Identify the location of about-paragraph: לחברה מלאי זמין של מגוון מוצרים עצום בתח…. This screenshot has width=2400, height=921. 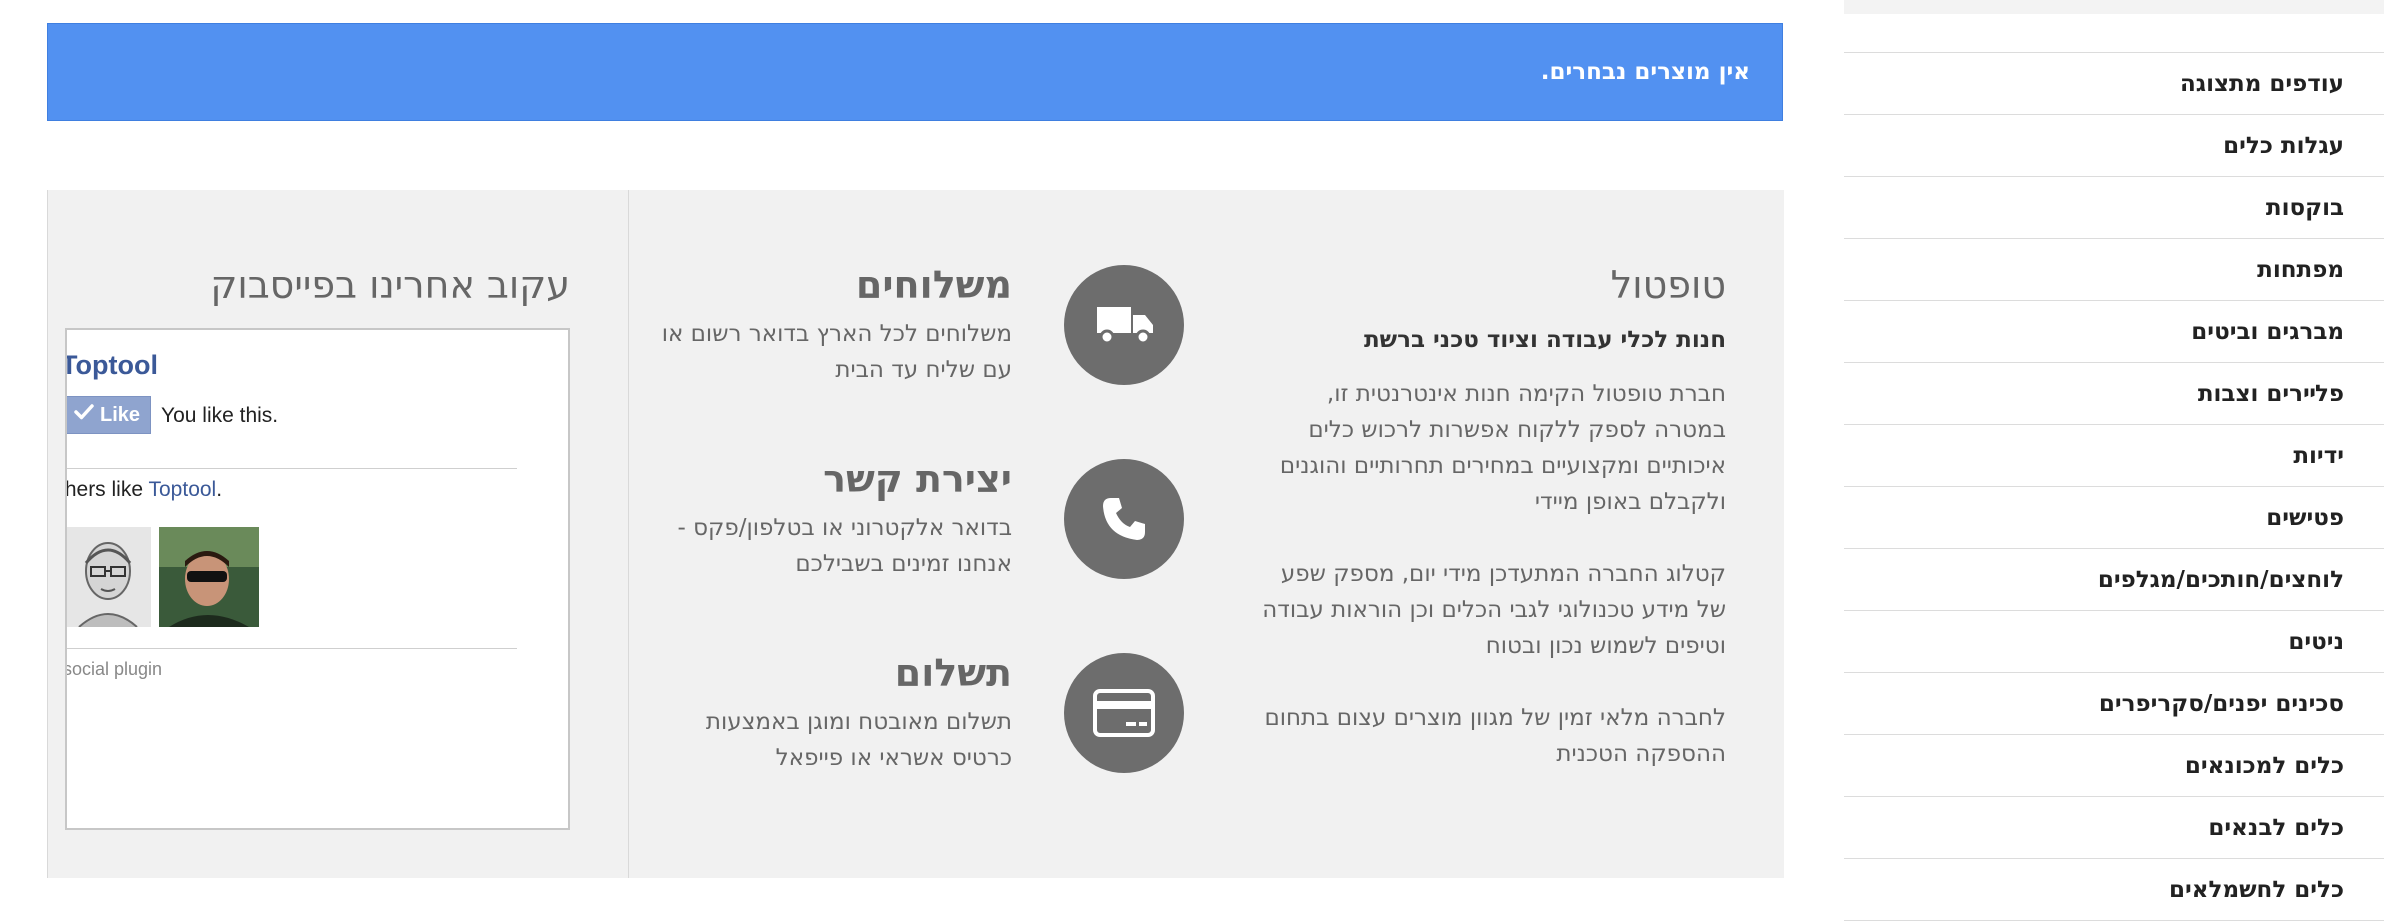
(1495, 736).